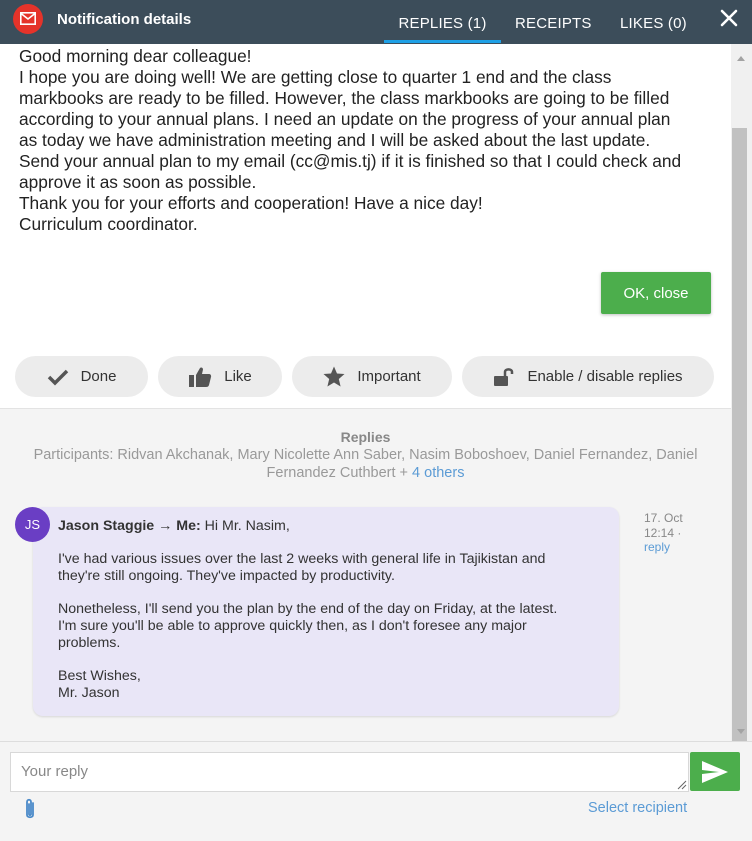 The height and width of the screenshot is (841, 752). Describe the element at coordinates (238, 376) in the screenshot. I see `like-label: Like` at that location.